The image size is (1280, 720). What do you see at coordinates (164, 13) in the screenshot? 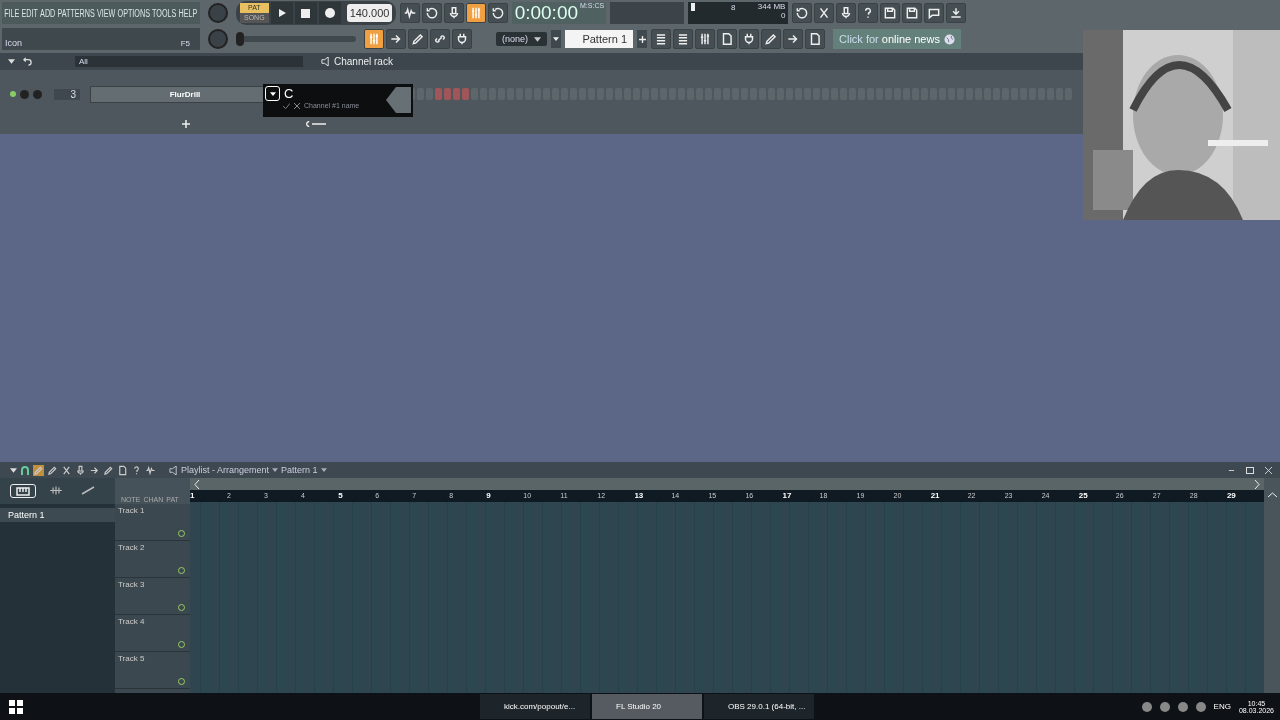
I see `menu-item: TOOLS` at bounding box center [164, 13].